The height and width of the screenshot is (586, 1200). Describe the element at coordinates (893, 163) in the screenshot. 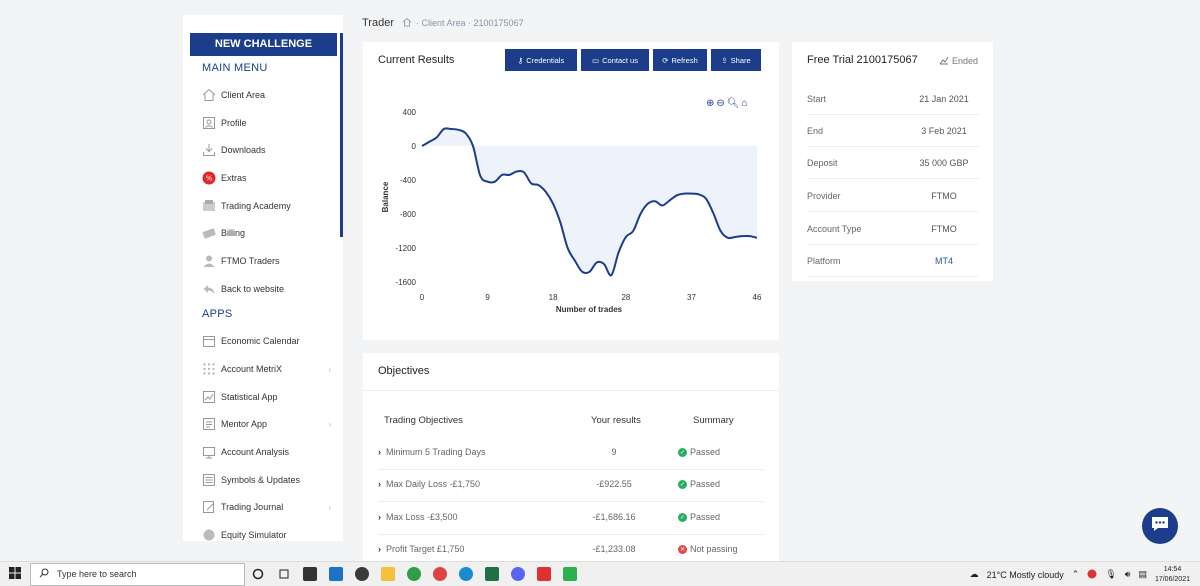

I see `trial-row: Deposit 35 000 GBP` at that location.